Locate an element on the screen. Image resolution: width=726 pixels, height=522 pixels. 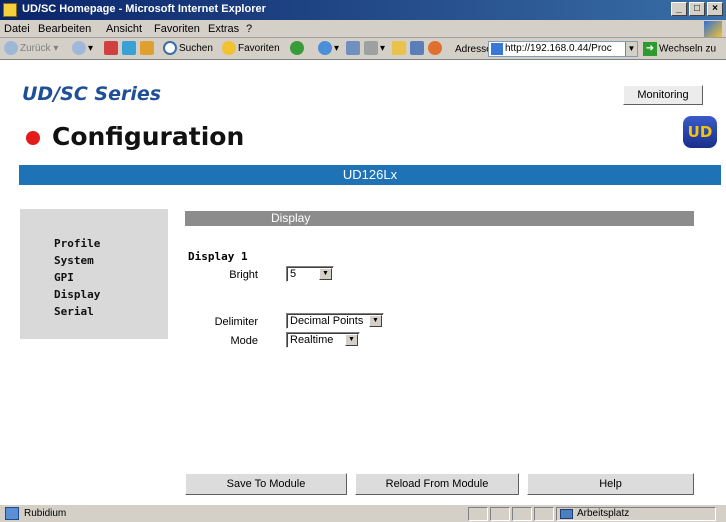
back-arrow-icon is located at coordinates (11, 48).